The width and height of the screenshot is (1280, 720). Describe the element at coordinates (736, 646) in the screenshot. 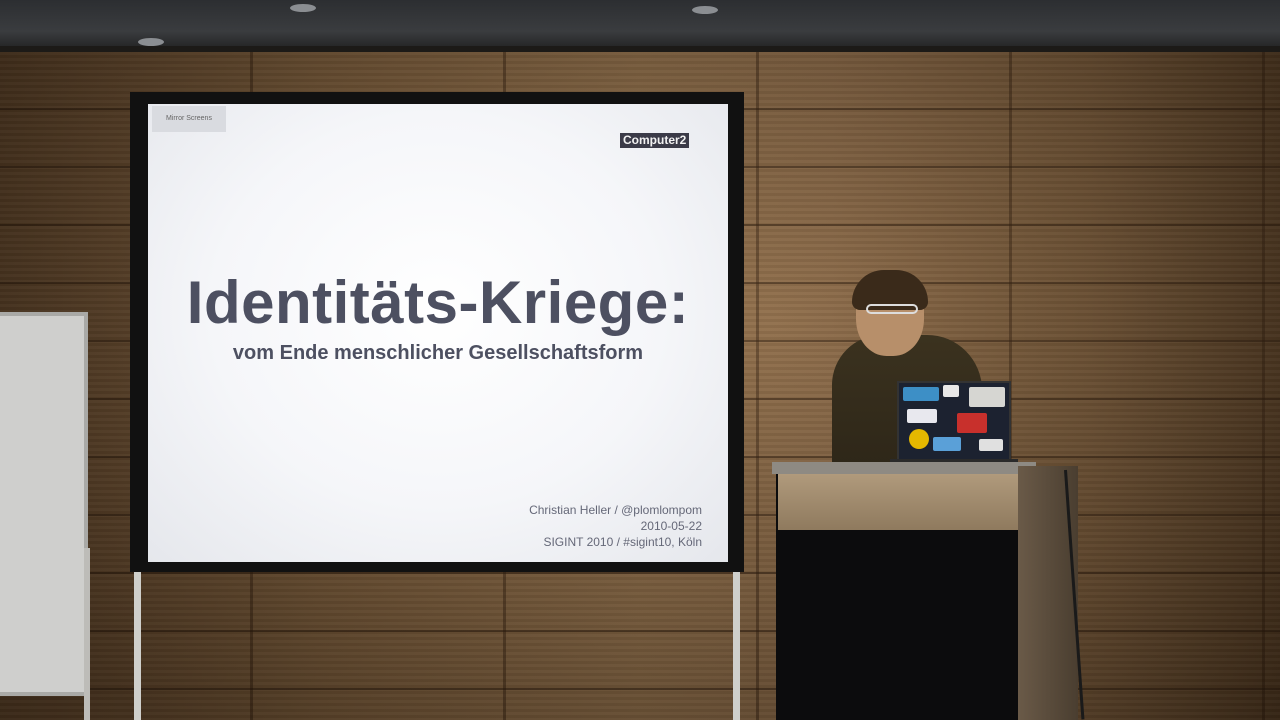

I see `screen-stand-right` at that location.